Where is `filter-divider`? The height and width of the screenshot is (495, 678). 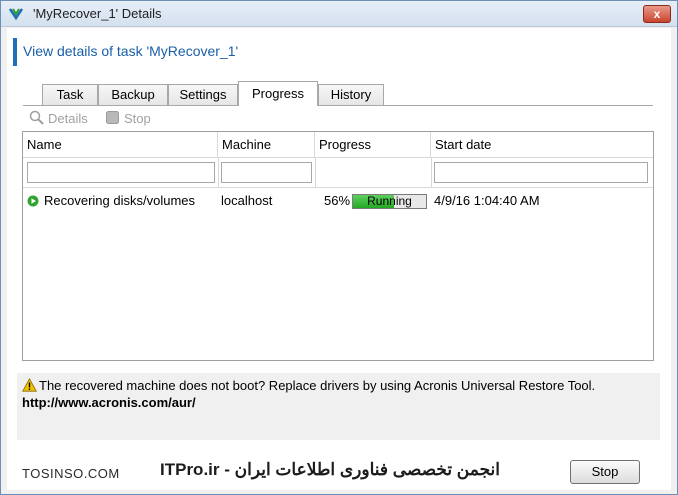
filter-divider is located at coordinates (338, 187).